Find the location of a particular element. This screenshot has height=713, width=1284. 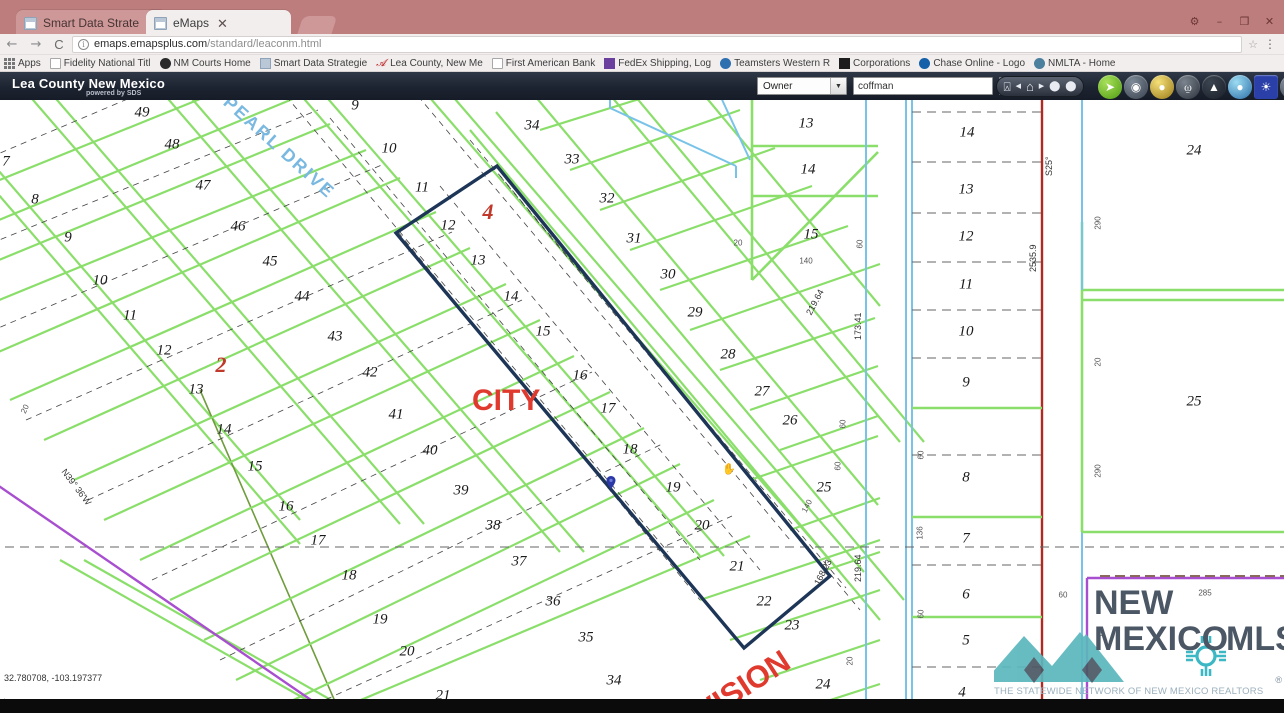

search-input: coffman is located at coordinates (923, 86).